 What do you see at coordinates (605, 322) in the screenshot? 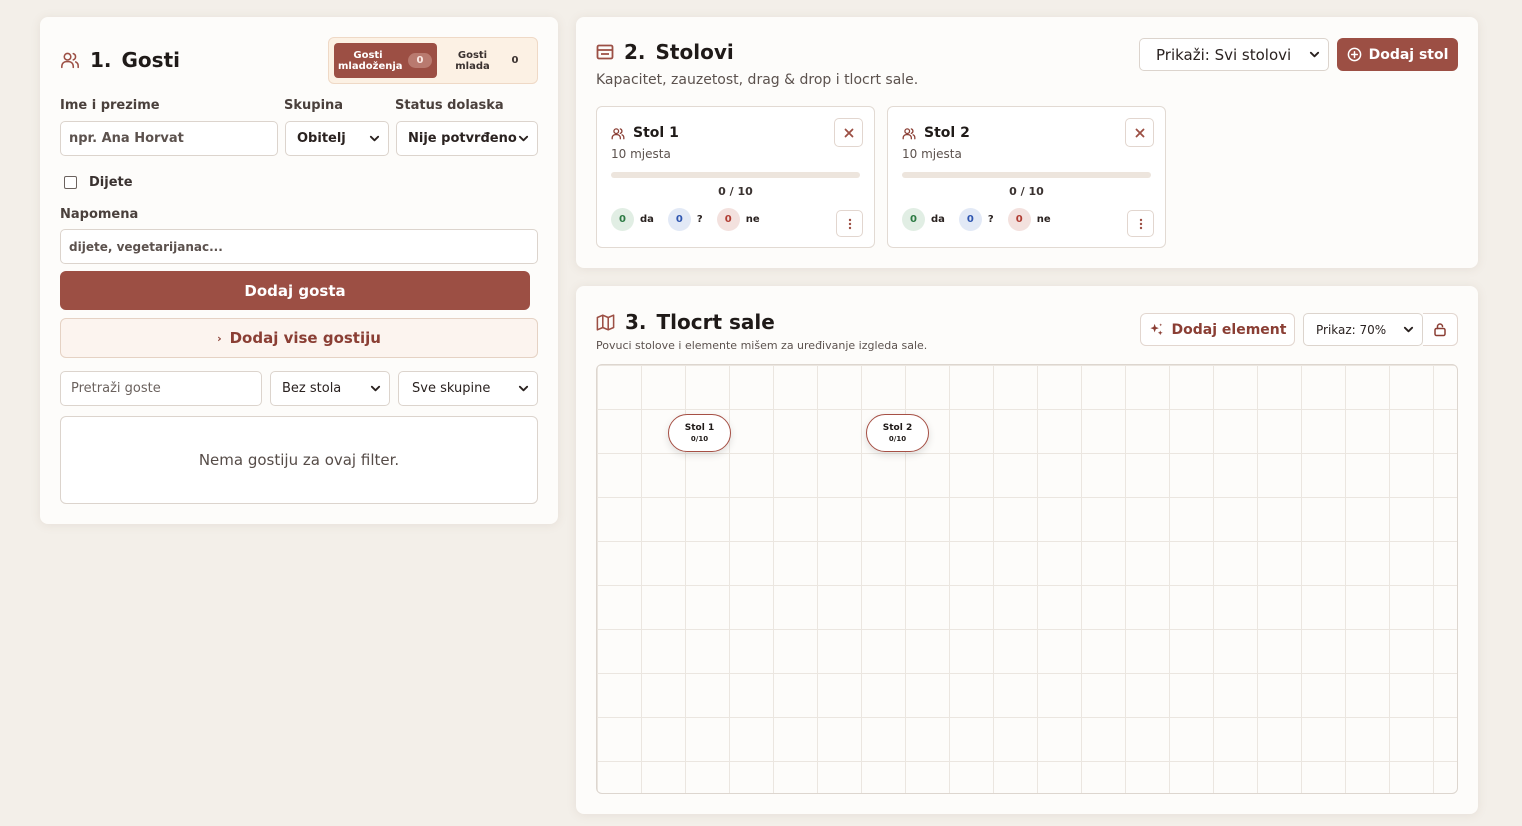
I see `map-icon` at bounding box center [605, 322].